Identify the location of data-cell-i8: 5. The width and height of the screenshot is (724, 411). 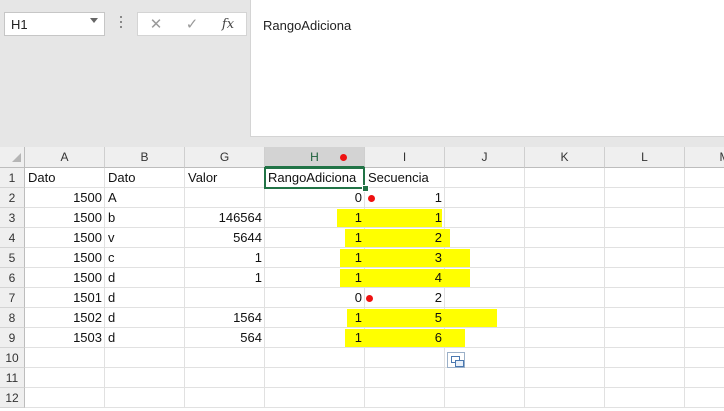
(405, 318).